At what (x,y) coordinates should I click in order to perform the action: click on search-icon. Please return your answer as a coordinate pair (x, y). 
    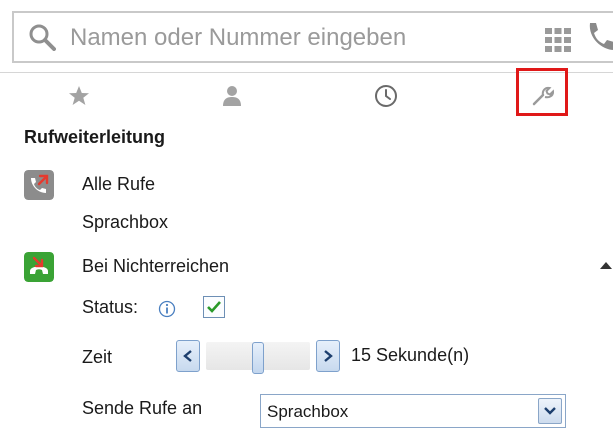
    Looking at the image, I should click on (42, 37).